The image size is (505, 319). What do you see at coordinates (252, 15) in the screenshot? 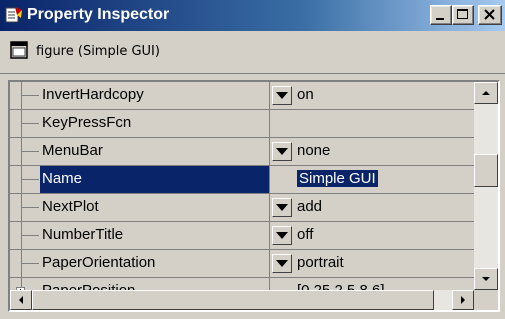
I see `title-bar: Property Inspector` at bounding box center [252, 15].